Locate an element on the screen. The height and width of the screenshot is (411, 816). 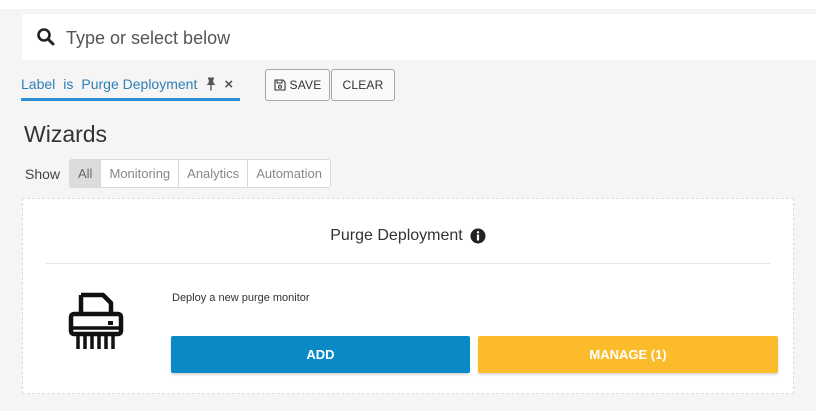
clear-label: CLEAR is located at coordinates (363, 85).